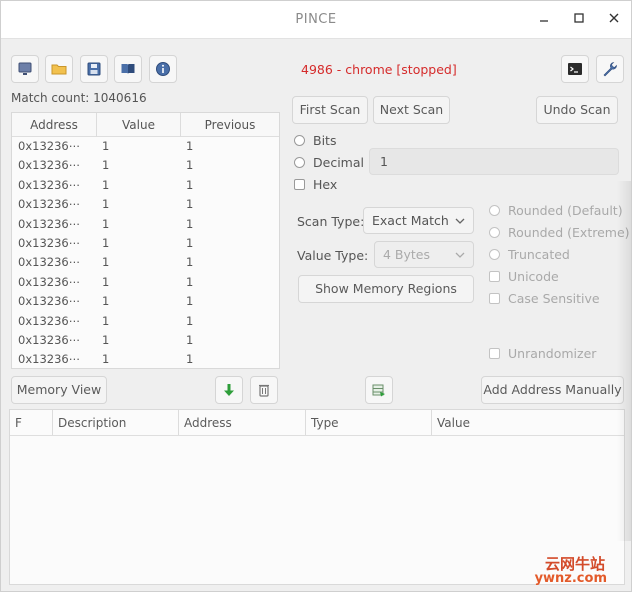 Image resolution: width=632 pixels, height=592 pixels. What do you see at coordinates (368, 422) in the screenshot?
I see `column-header-type: Type` at bounding box center [368, 422].